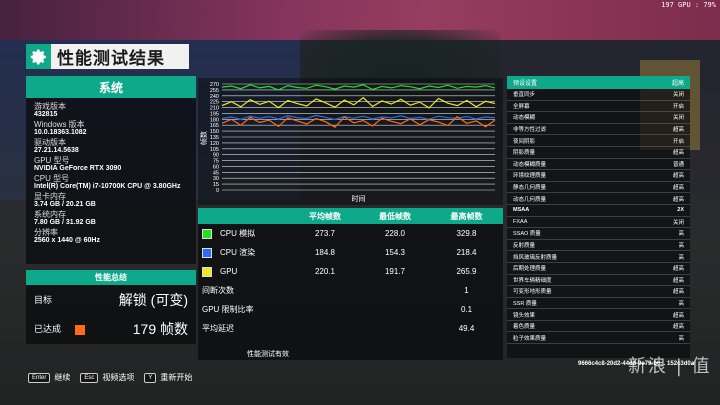 This screenshot has width=720, height=405. Describe the element at coordinates (466, 290) in the screenshot. I see `stutter-value: 1` at that location.